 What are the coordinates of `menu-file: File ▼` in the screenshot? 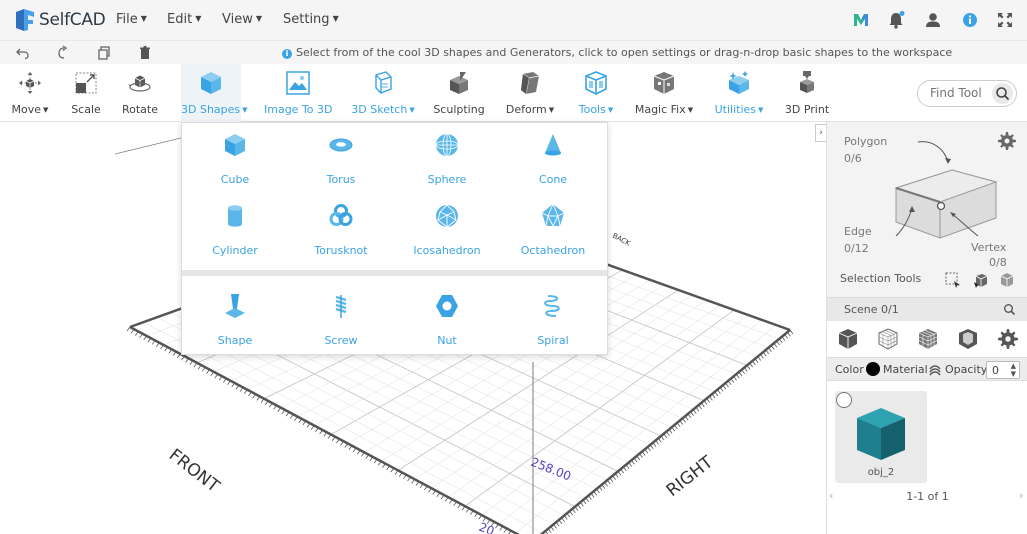 It's located at (131, 19).